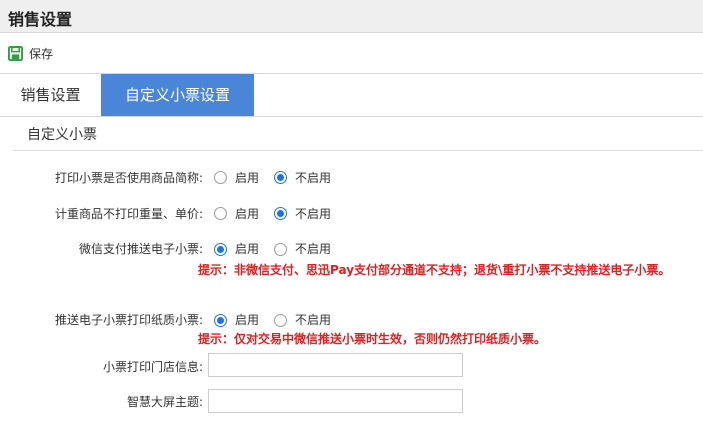  What do you see at coordinates (280, 320) in the screenshot?
I see `radio-paper-receipt-disable` at bounding box center [280, 320].